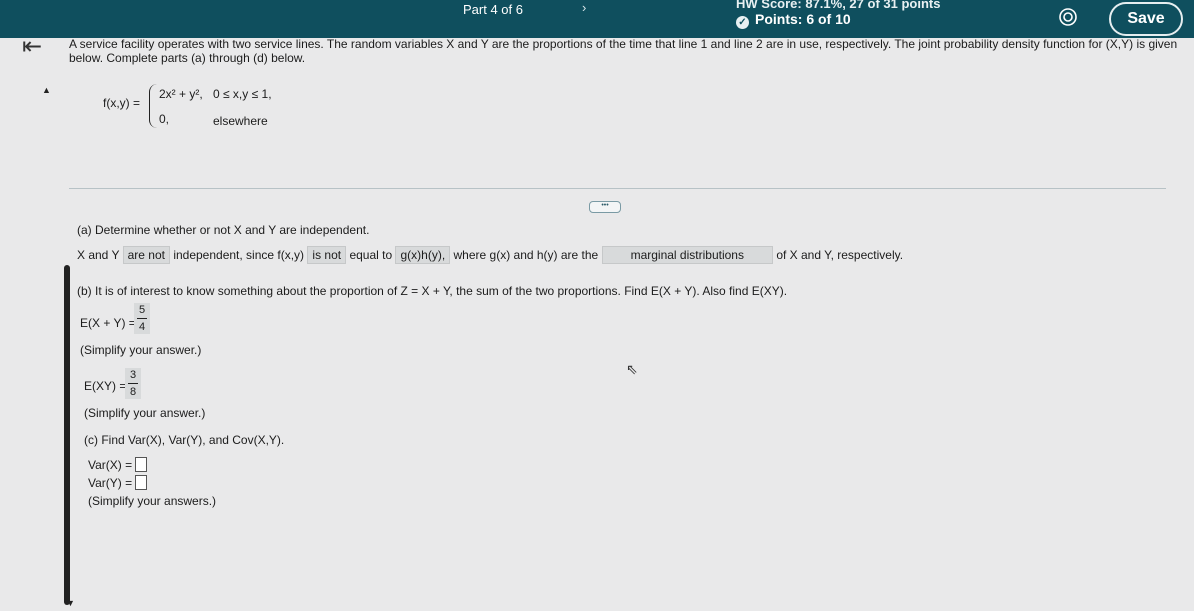 This screenshot has height=611, width=1194. I want to click on dropdown-equality: is not, so click(327, 255).